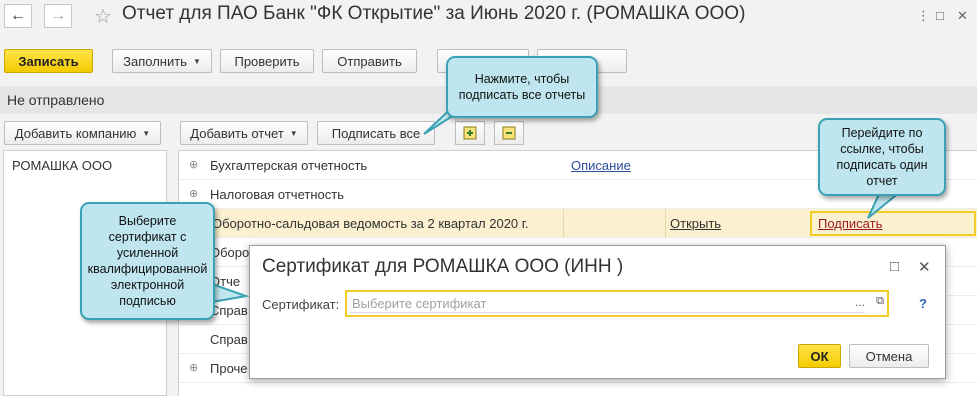 The width and height of the screenshot is (977, 396). Describe the element at coordinates (522, 87) in the screenshot. I see `callout-sign-all: Нажмите, чтобы подписать все отчеты` at that location.